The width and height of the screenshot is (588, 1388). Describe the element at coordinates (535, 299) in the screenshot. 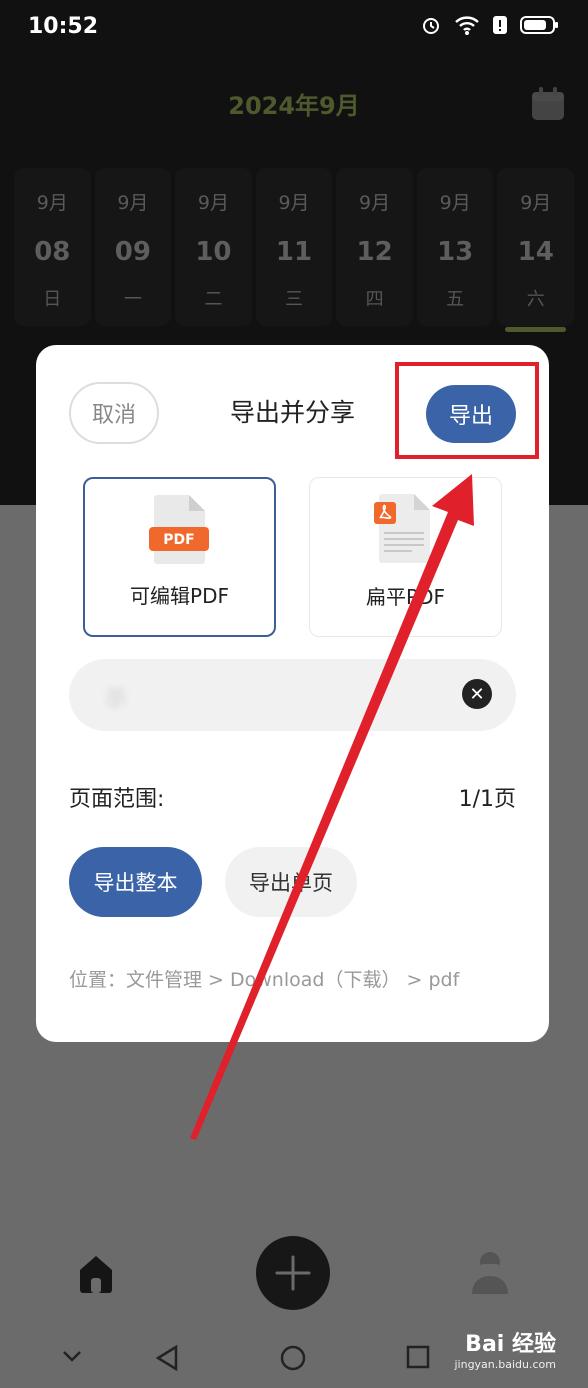

I see `date-weekday: 六` at that location.